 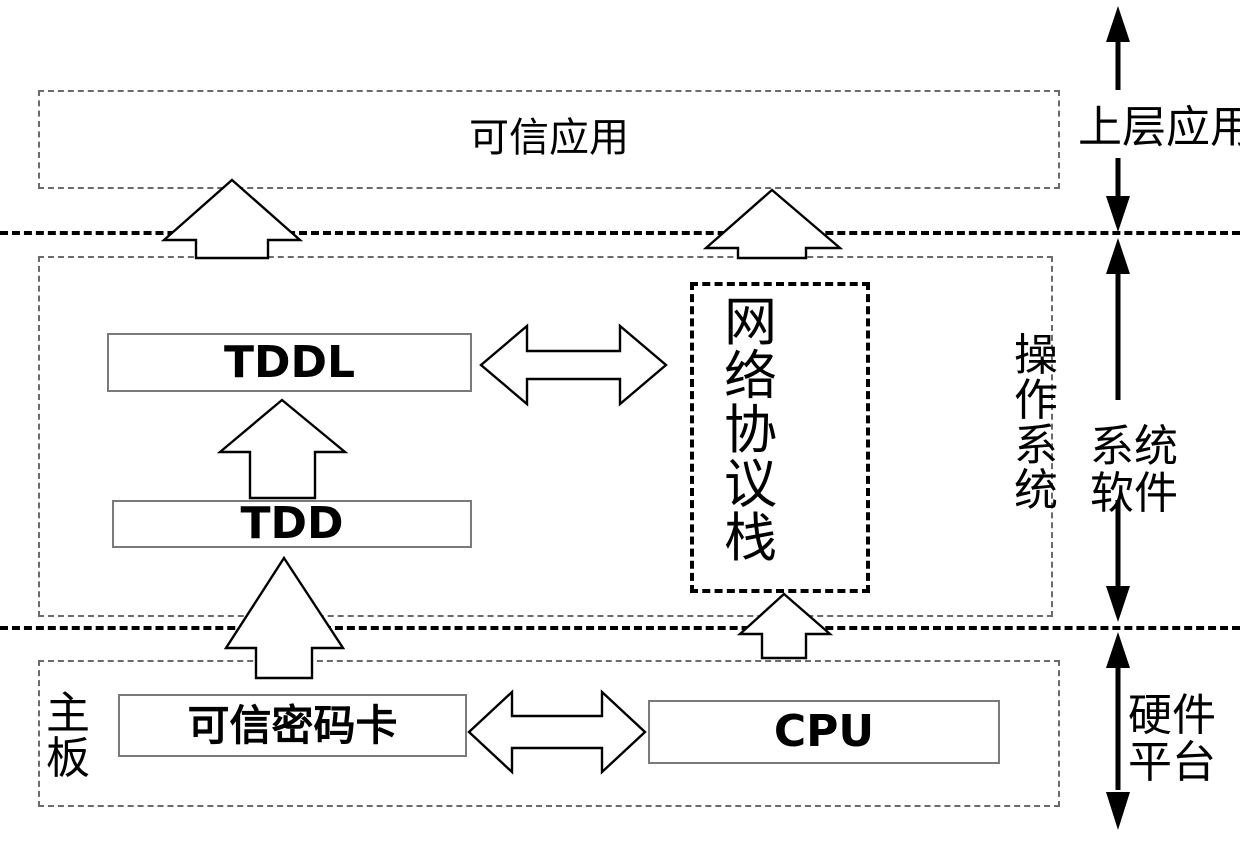 I want to click on tddl-box: TDDL, so click(x=289, y=362).